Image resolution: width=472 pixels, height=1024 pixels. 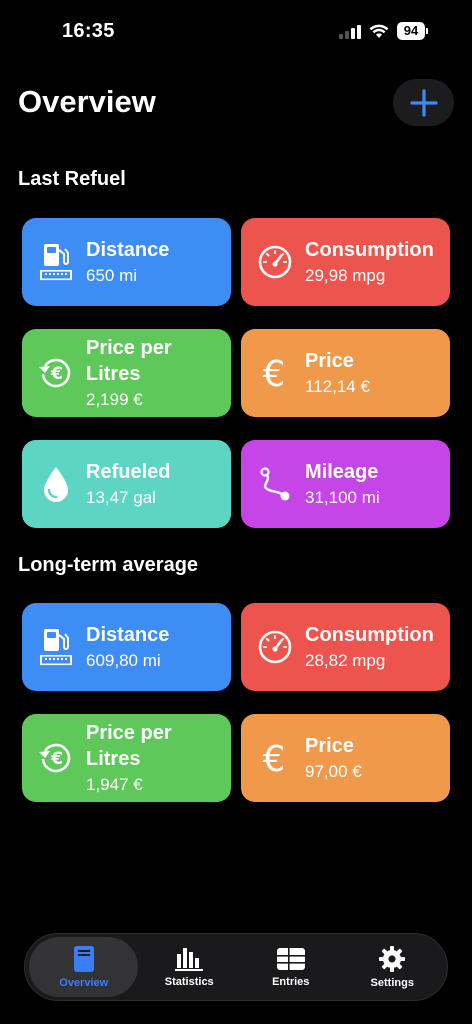 What do you see at coordinates (379, 31) in the screenshot?
I see `wifi-icon` at bounding box center [379, 31].